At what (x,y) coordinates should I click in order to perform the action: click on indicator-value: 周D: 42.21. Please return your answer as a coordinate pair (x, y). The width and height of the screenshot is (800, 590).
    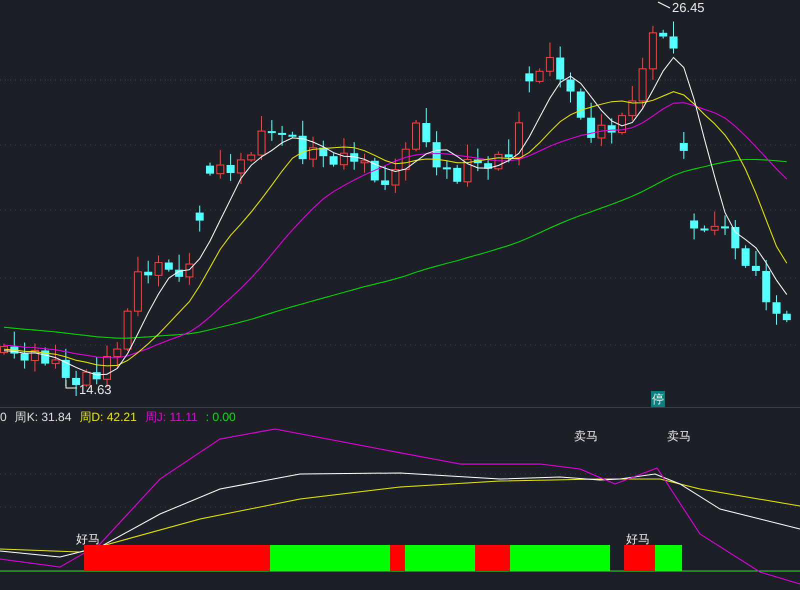
    Looking at the image, I should click on (108, 417).